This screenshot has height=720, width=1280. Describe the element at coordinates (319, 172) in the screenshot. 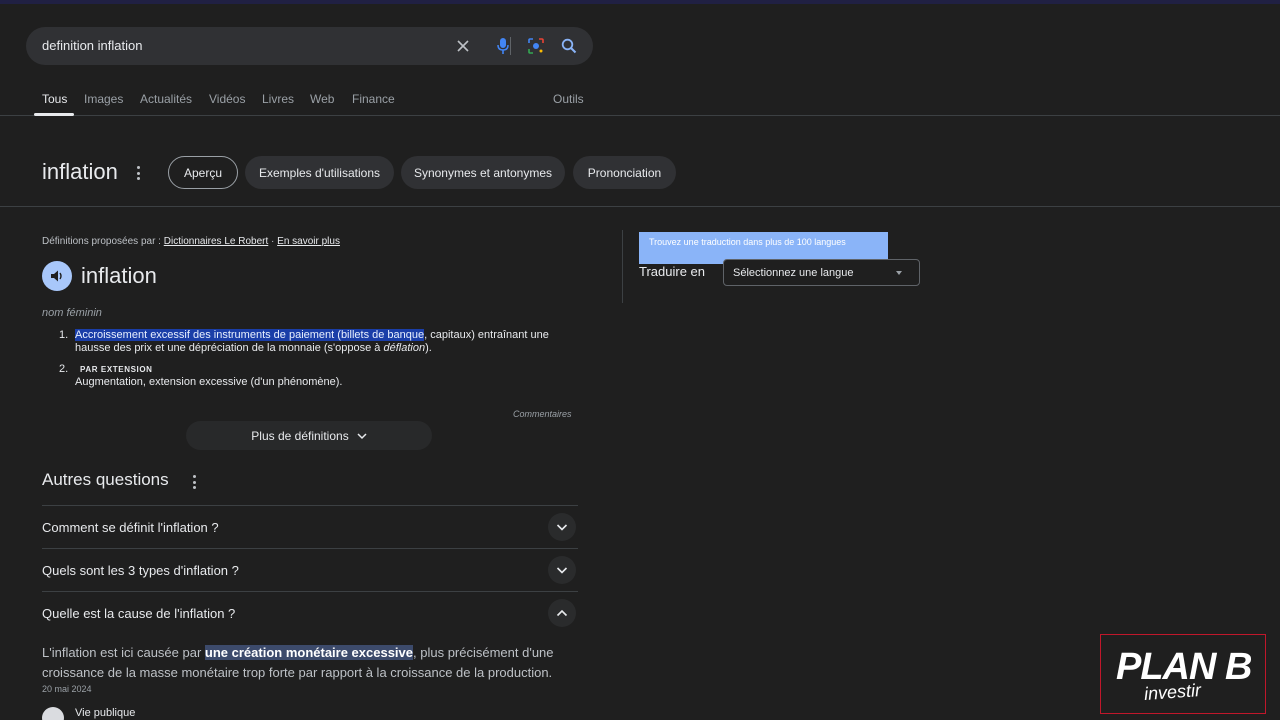

I see `chip-exemples: Exemples d'utilisations` at that location.